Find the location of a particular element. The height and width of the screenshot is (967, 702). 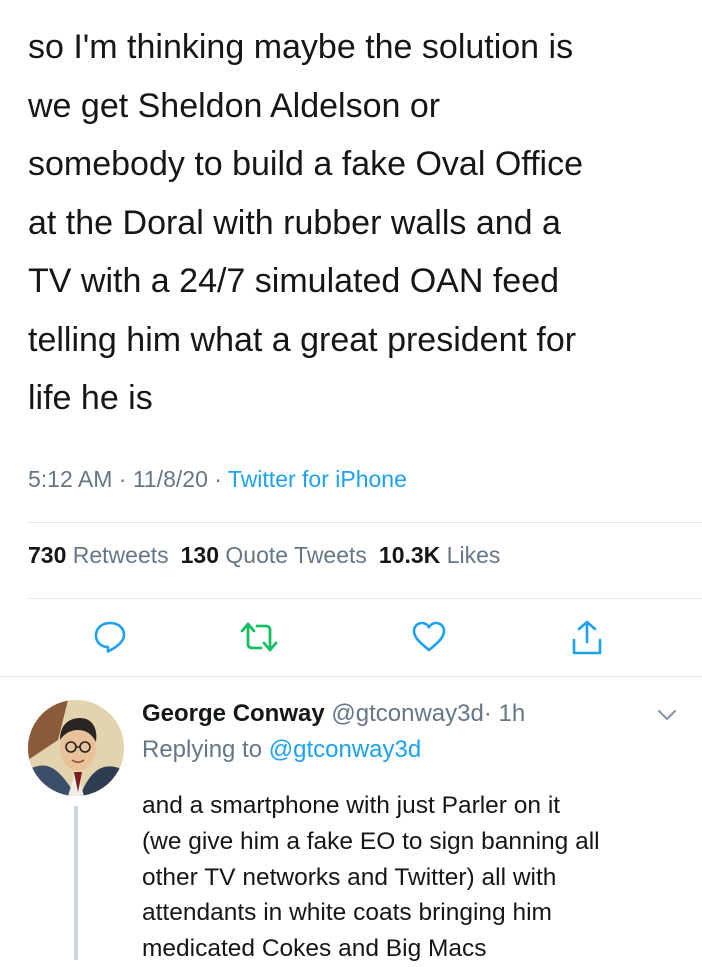

tweet-text-line: telling him what a great president for is located at coordinates (302, 339).